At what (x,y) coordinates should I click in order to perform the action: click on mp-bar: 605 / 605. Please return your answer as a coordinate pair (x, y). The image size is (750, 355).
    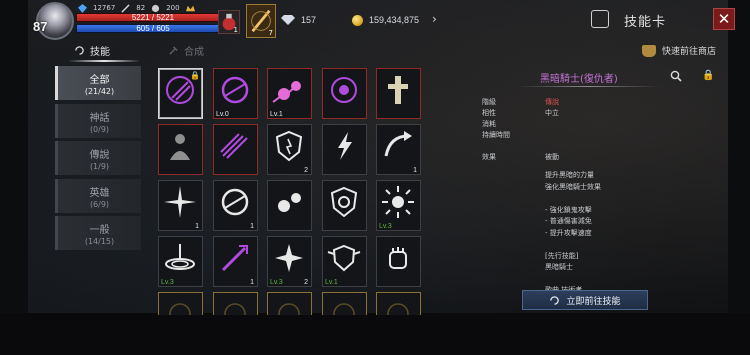
    Looking at the image, I should click on (153, 28).